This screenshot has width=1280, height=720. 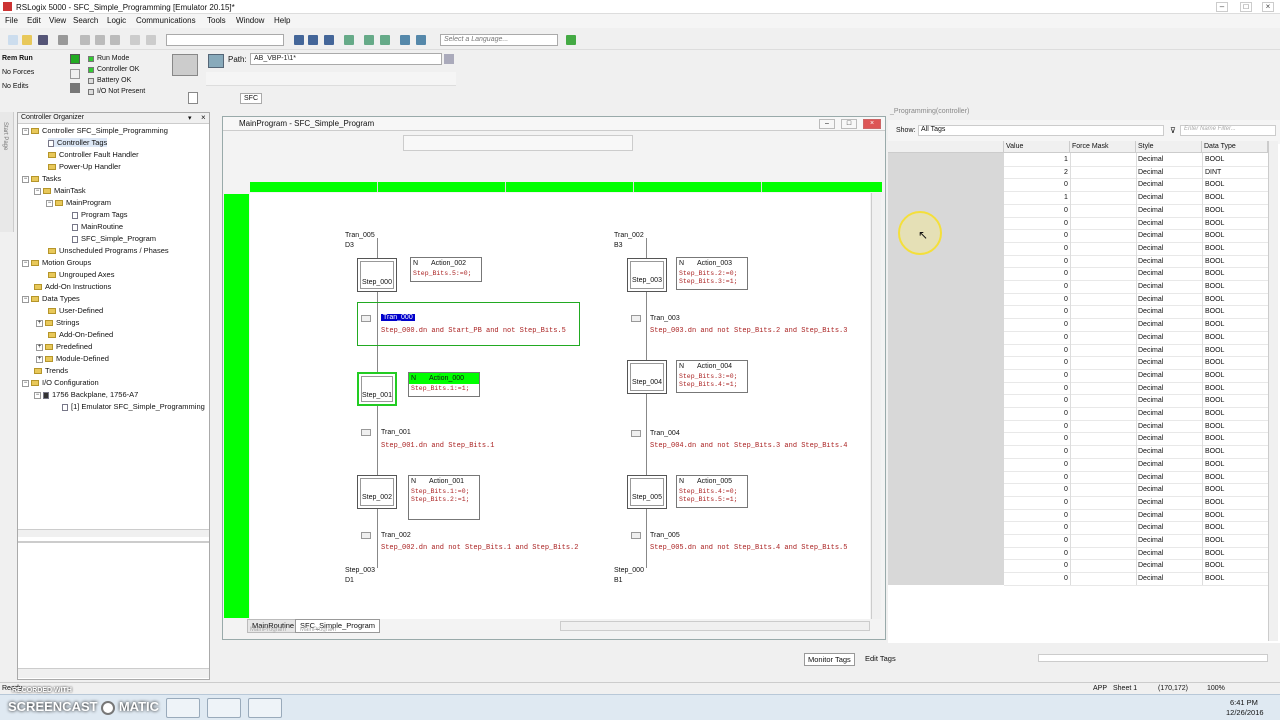 What do you see at coordinates (75, 310) in the screenshot?
I see `tree-user-defined: User-Defined` at bounding box center [75, 310].